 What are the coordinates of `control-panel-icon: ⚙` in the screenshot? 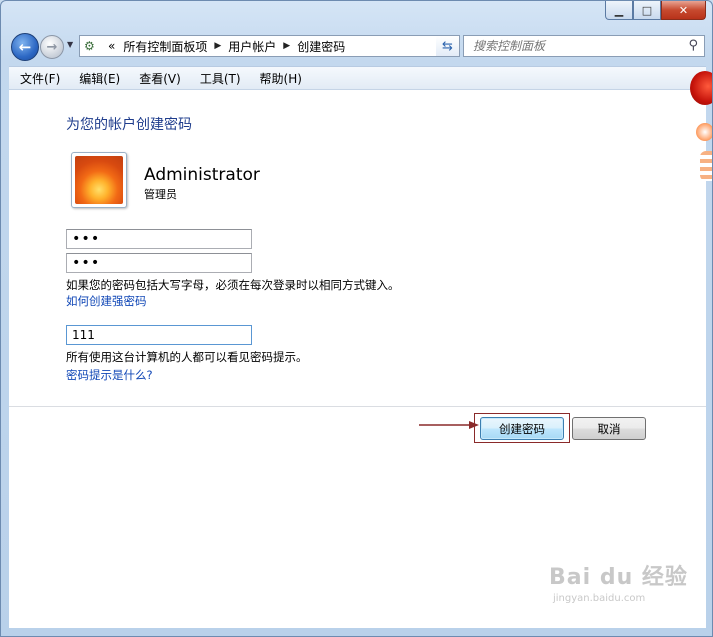 It's located at (89, 46).